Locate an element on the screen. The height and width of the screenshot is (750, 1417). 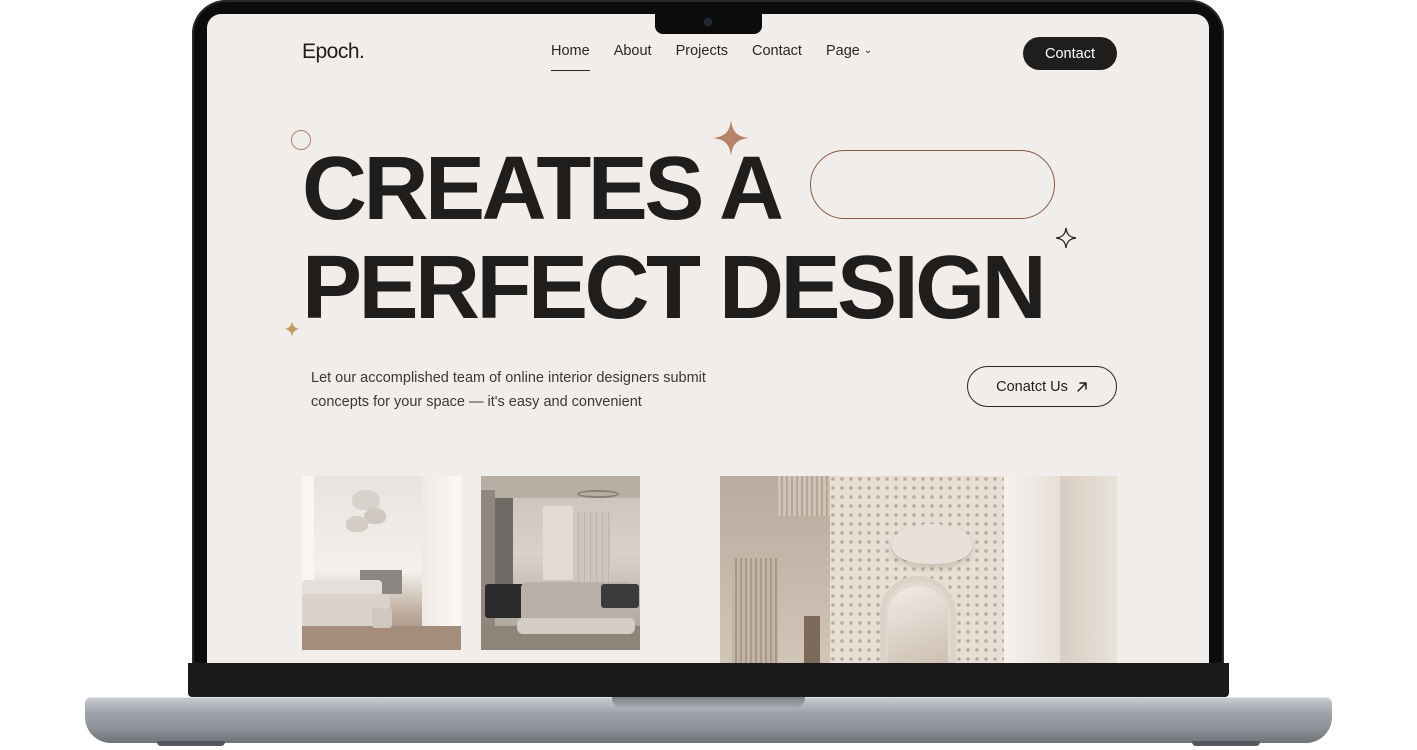
arrow-up-right-icon is located at coordinates (1082, 386).